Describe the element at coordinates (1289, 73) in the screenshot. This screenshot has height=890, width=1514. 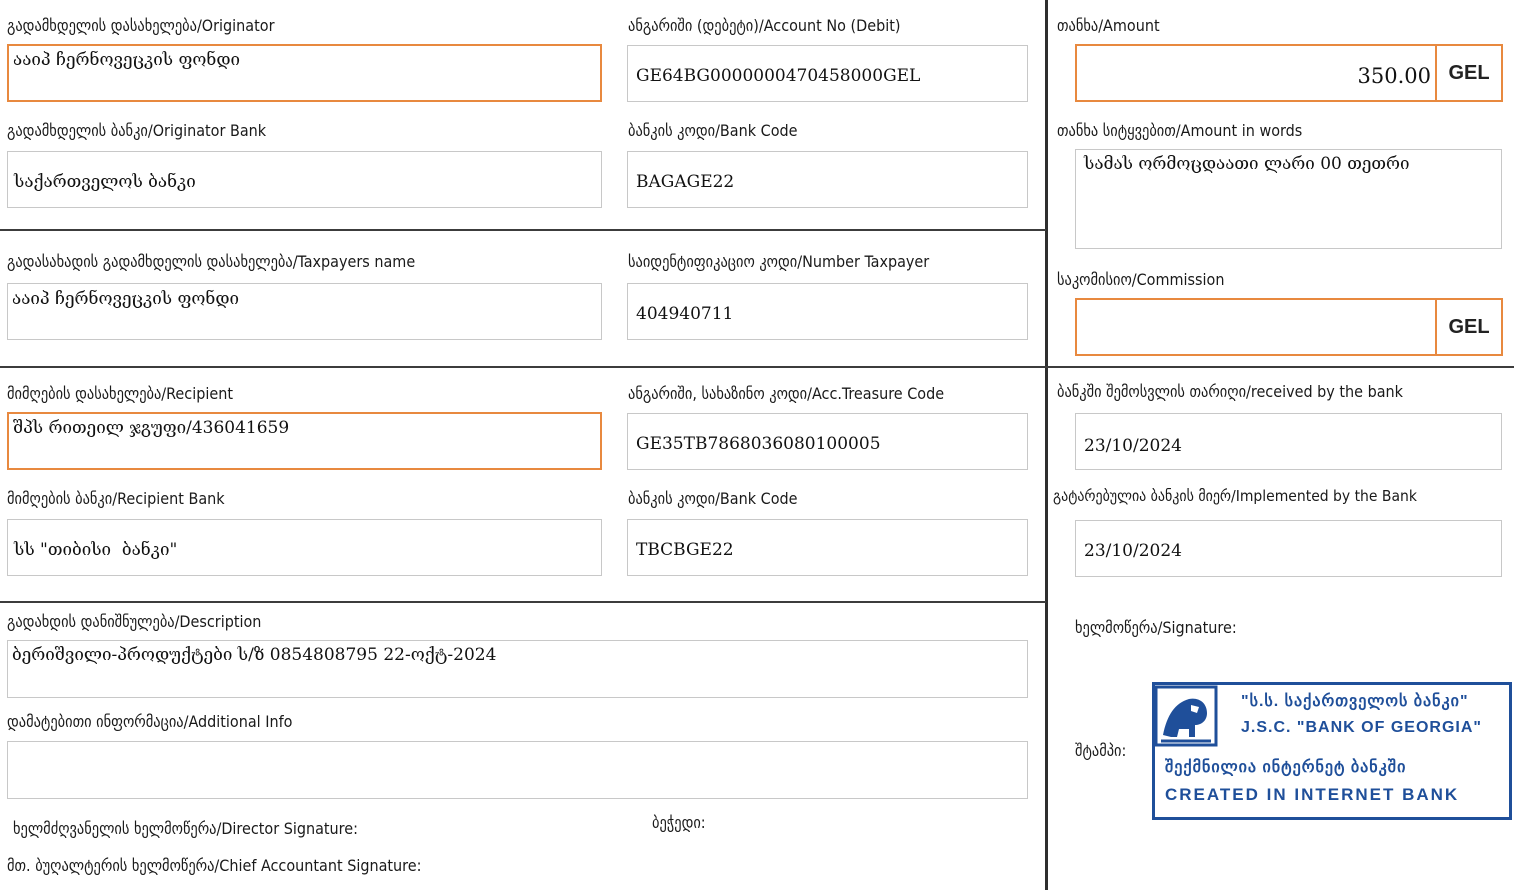
I see `amount-field: 350.00 GEL` at that location.